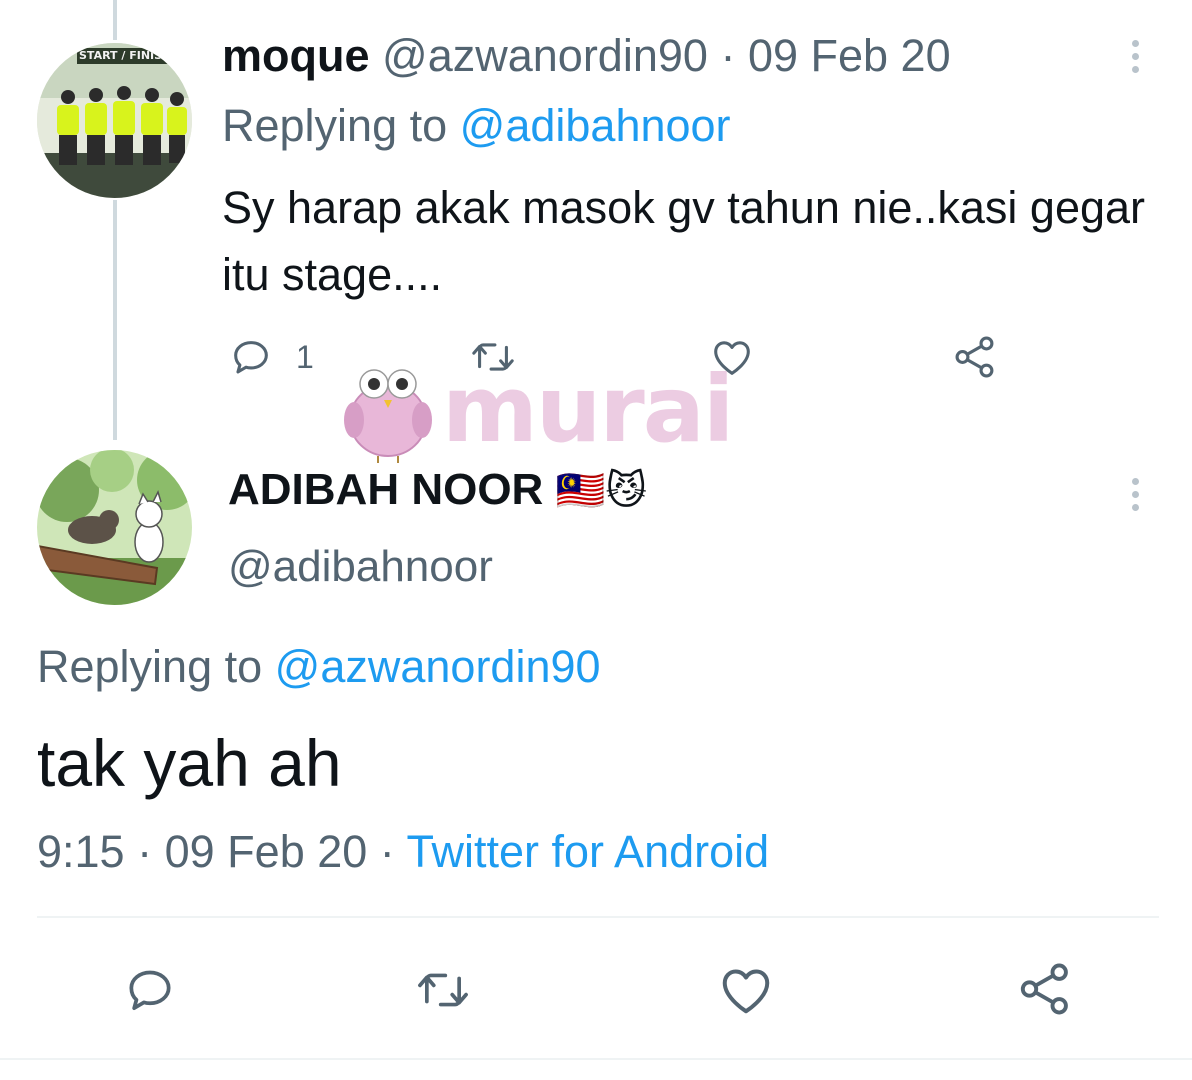 The image size is (1192, 1080). Describe the element at coordinates (595, 125) in the screenshot. I see `replying-to-handle: @adibahnoor` at that location.